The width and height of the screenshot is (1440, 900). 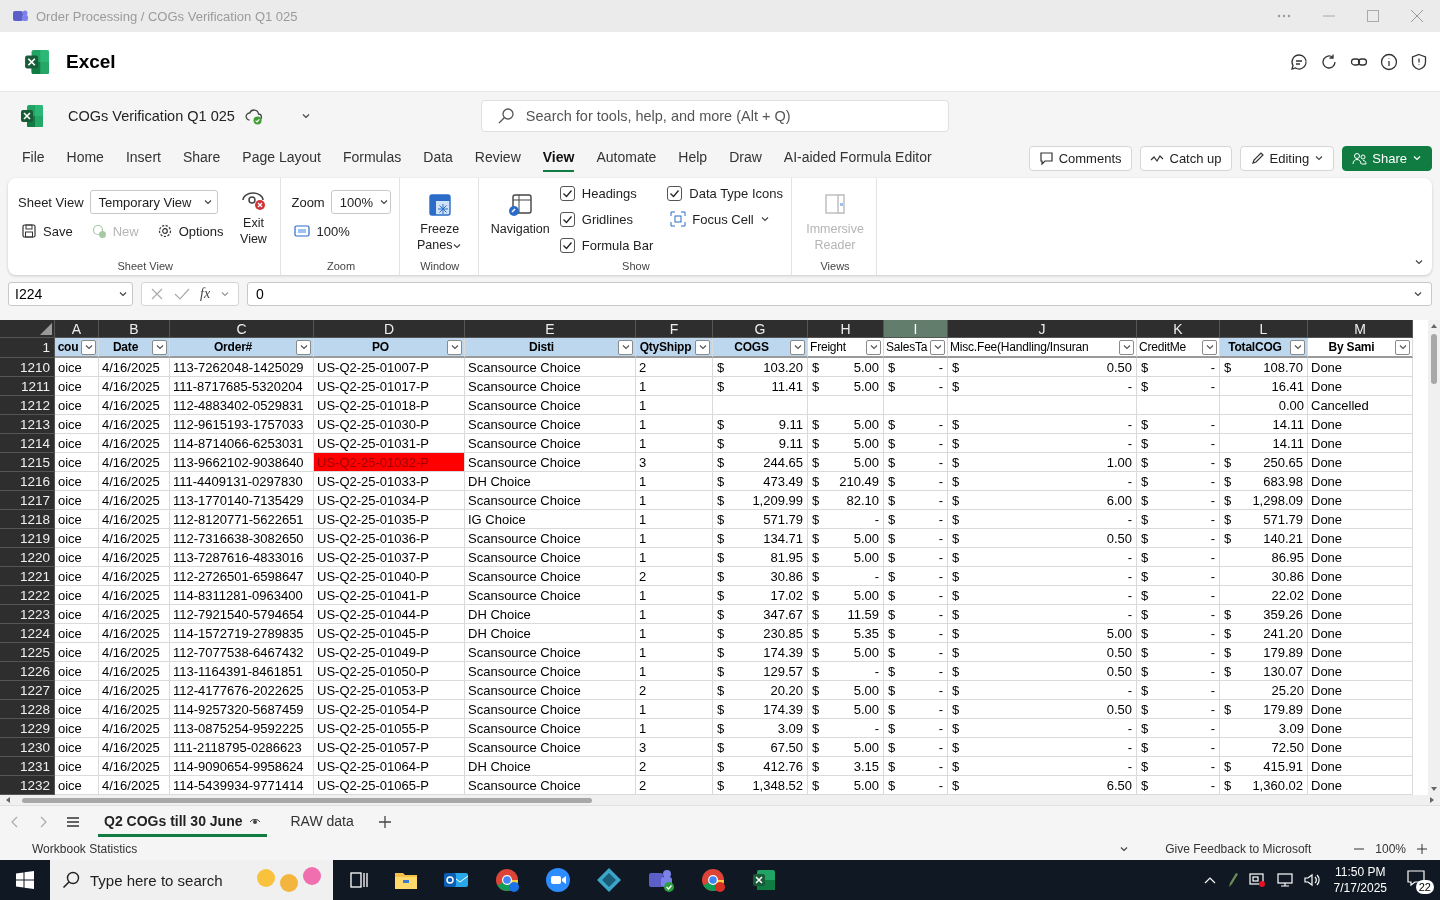 I want to click on row-header: 1222, so click(x=27, y=595).